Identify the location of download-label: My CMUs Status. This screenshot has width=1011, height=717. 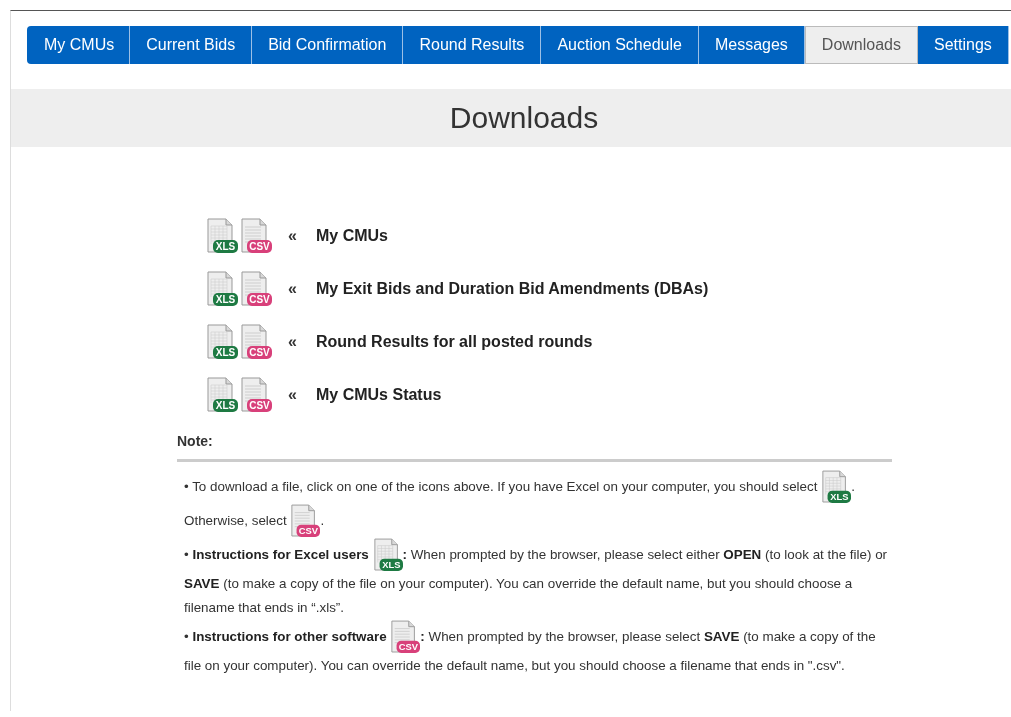
(379, 394).